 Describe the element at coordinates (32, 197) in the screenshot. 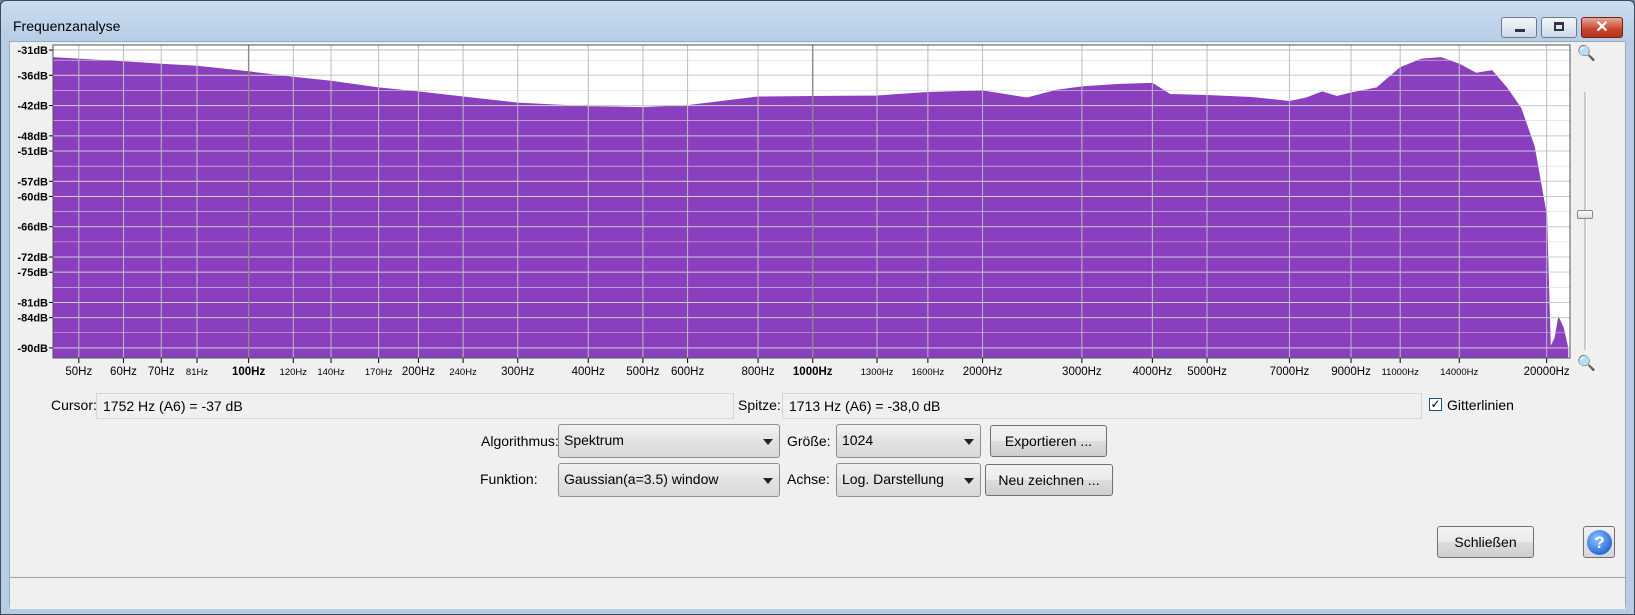

I see `y-tick-label: -60dB` at that location.